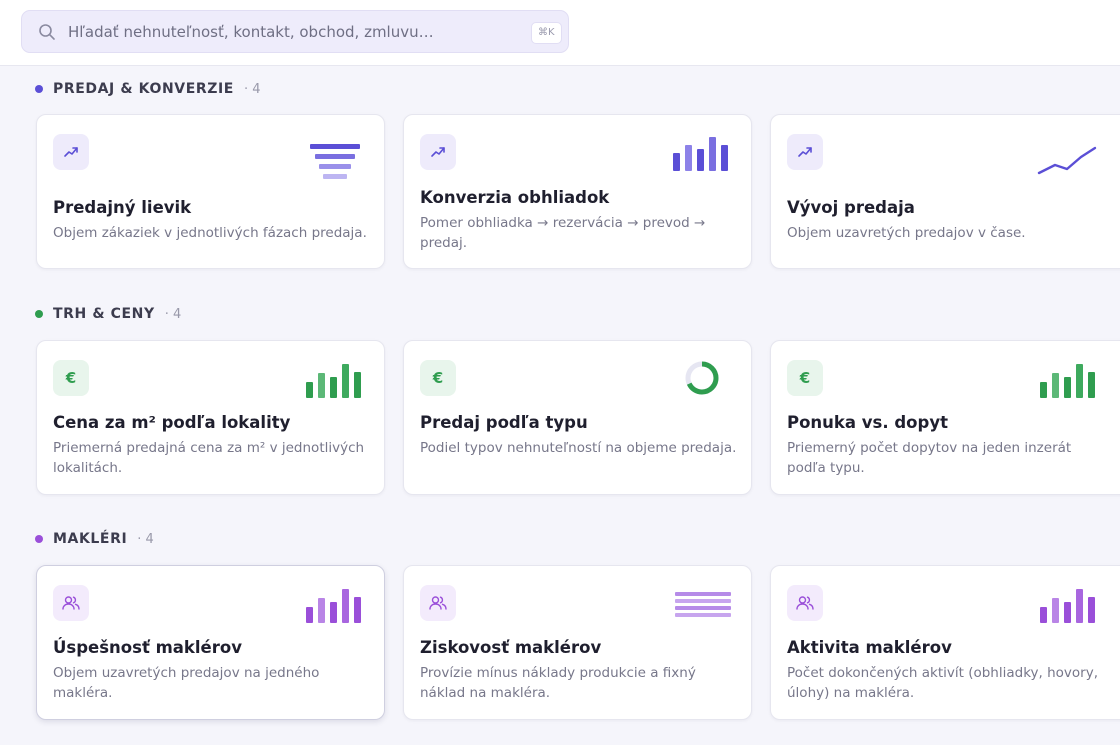  What do you see at coordinates (104, 314) in the screenshot?
I see `section-title: TRH & CENY` at bounding box center [104, 314].